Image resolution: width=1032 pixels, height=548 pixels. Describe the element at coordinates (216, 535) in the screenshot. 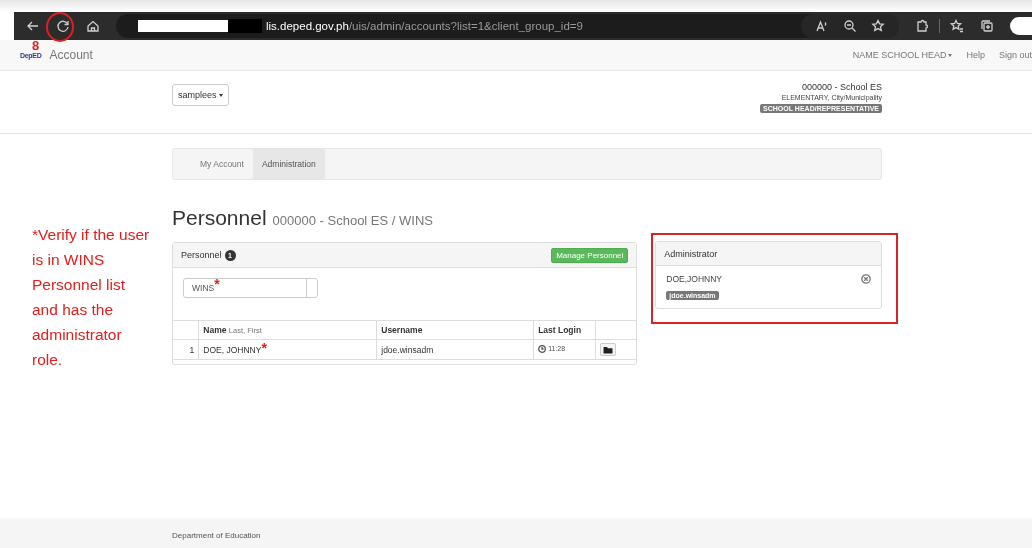

I see `footer-text: Department of Education` at that location.